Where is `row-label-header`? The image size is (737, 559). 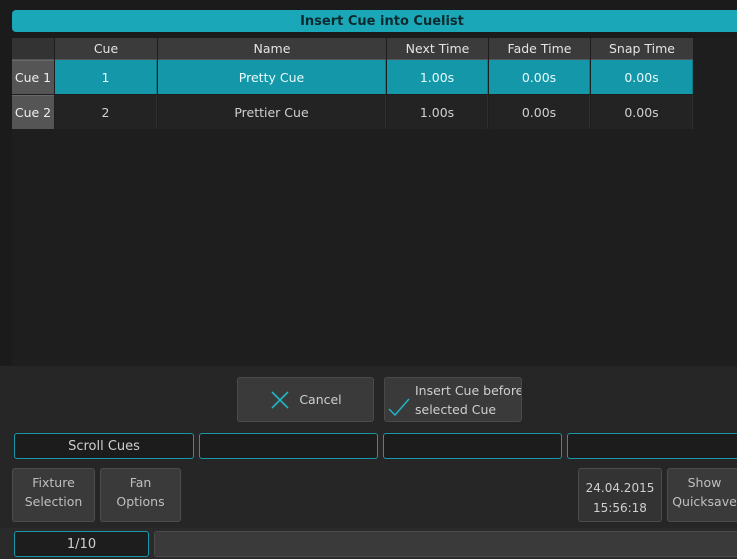
row-label-header is located at coordinates (33, 49).